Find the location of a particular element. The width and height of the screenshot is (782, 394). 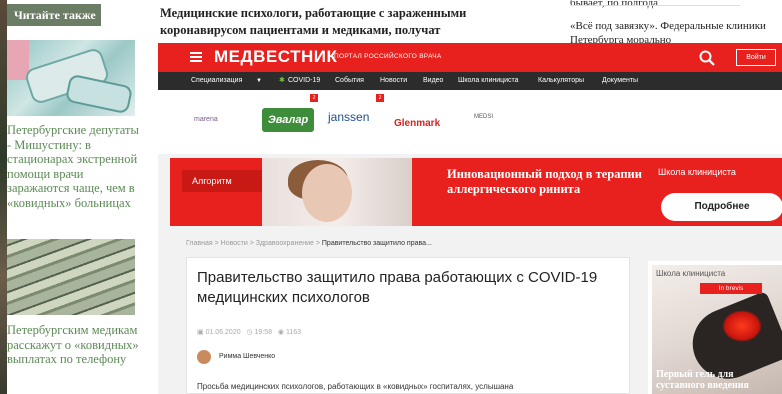

news-thumbnail-masks is located at coordinates (71, 78).